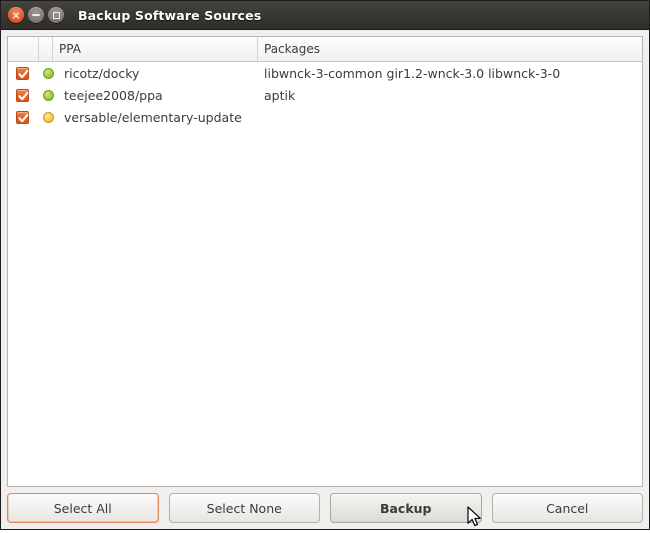  Describe the element at coordinates (155, 49) in the screenshot. I see `column-header-ppa: PPA` at that location.